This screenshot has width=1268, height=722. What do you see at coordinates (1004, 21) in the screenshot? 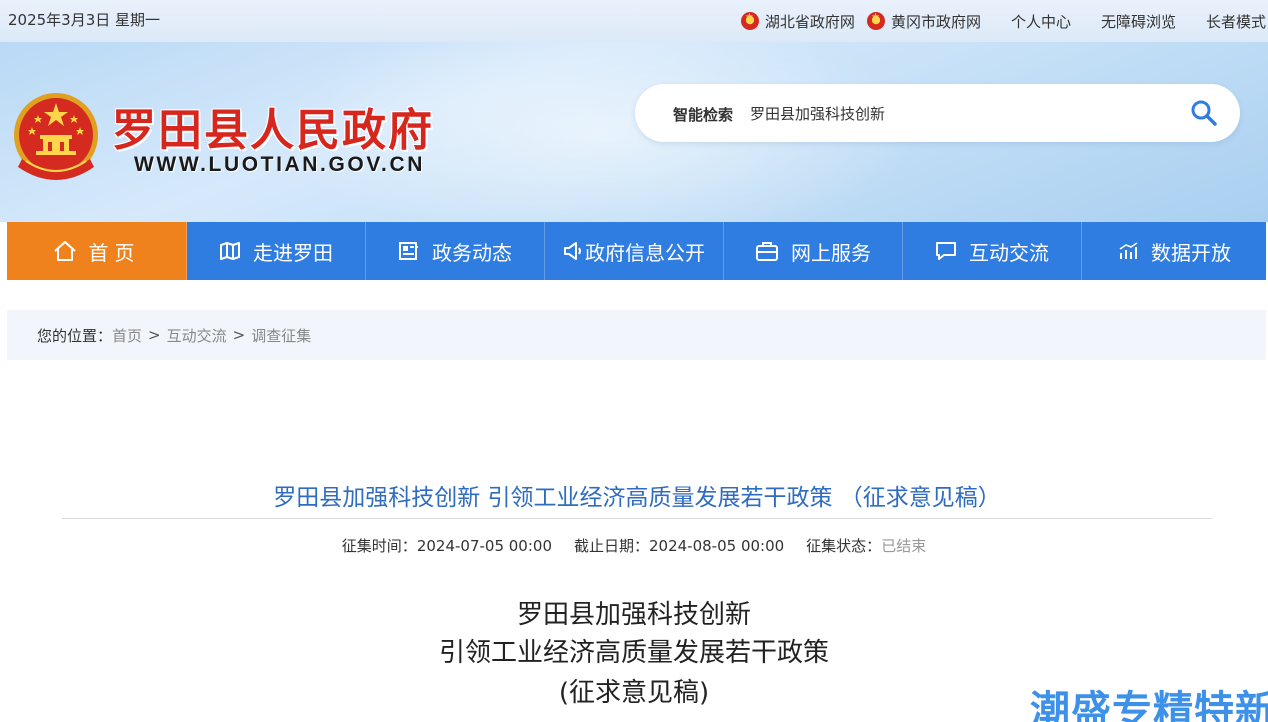
I see `top-links: 湖北省政府网 黄冈市政府网 个人中心 无障碍浏览 长者模式` at bounding box center [1004, 21].